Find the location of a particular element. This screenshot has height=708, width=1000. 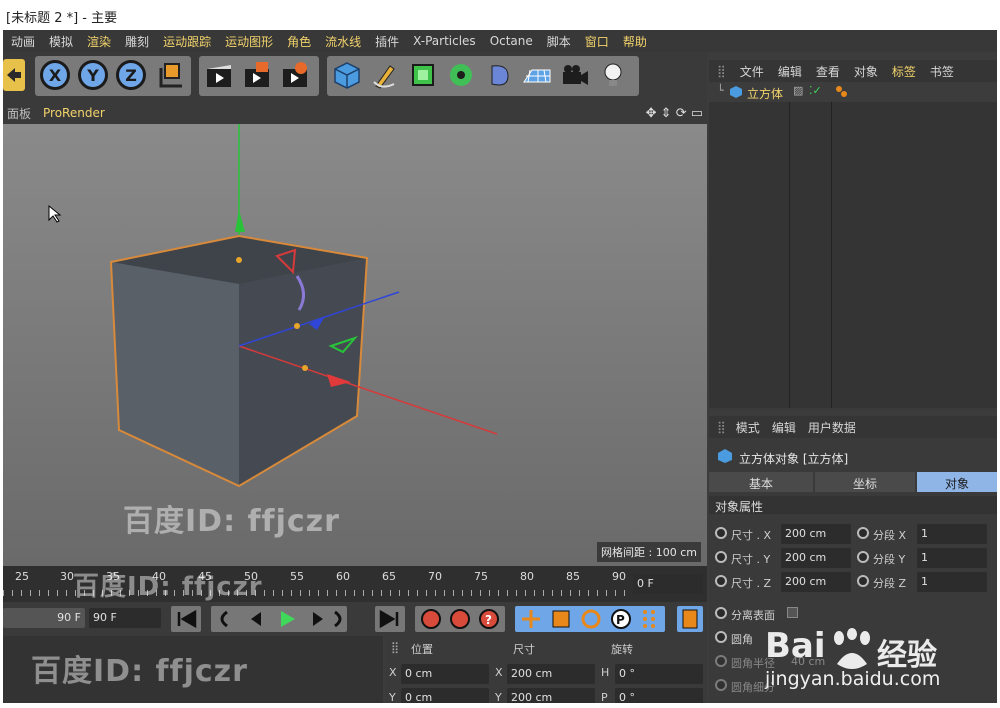

menu-item: 角色 is located at coordinates (299, 41).